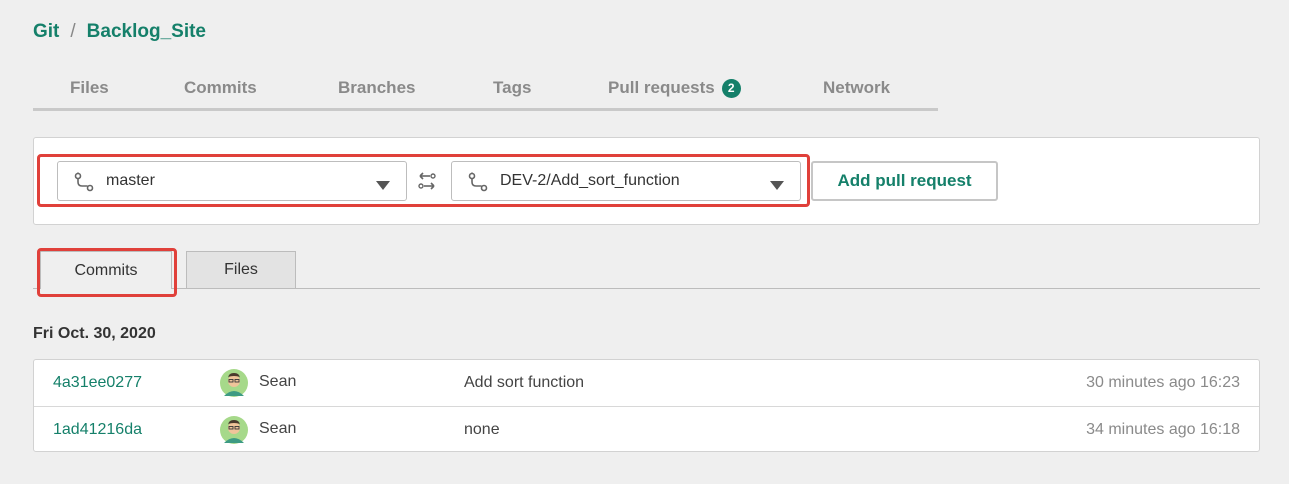  What do you see at coordinates (1163, 429) in the screenshot?
I see `commit-time: 34 minutes ago 16:18` at bounding box center [1163, 429].